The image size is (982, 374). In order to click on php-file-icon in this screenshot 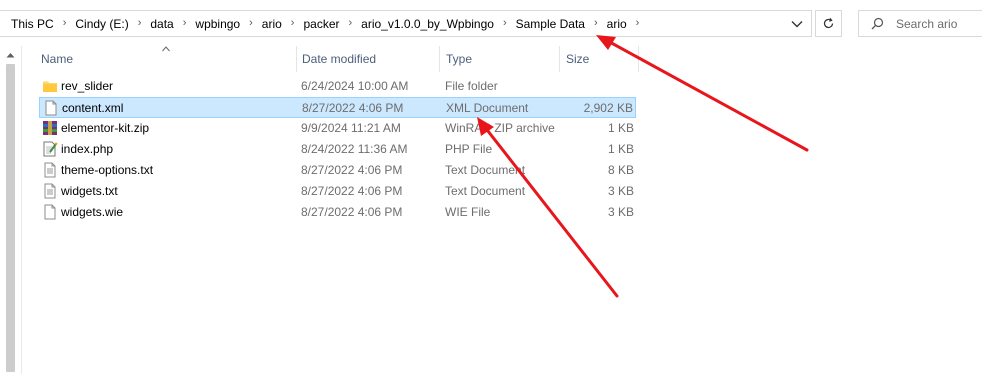, I will do `click(50, 149)`.